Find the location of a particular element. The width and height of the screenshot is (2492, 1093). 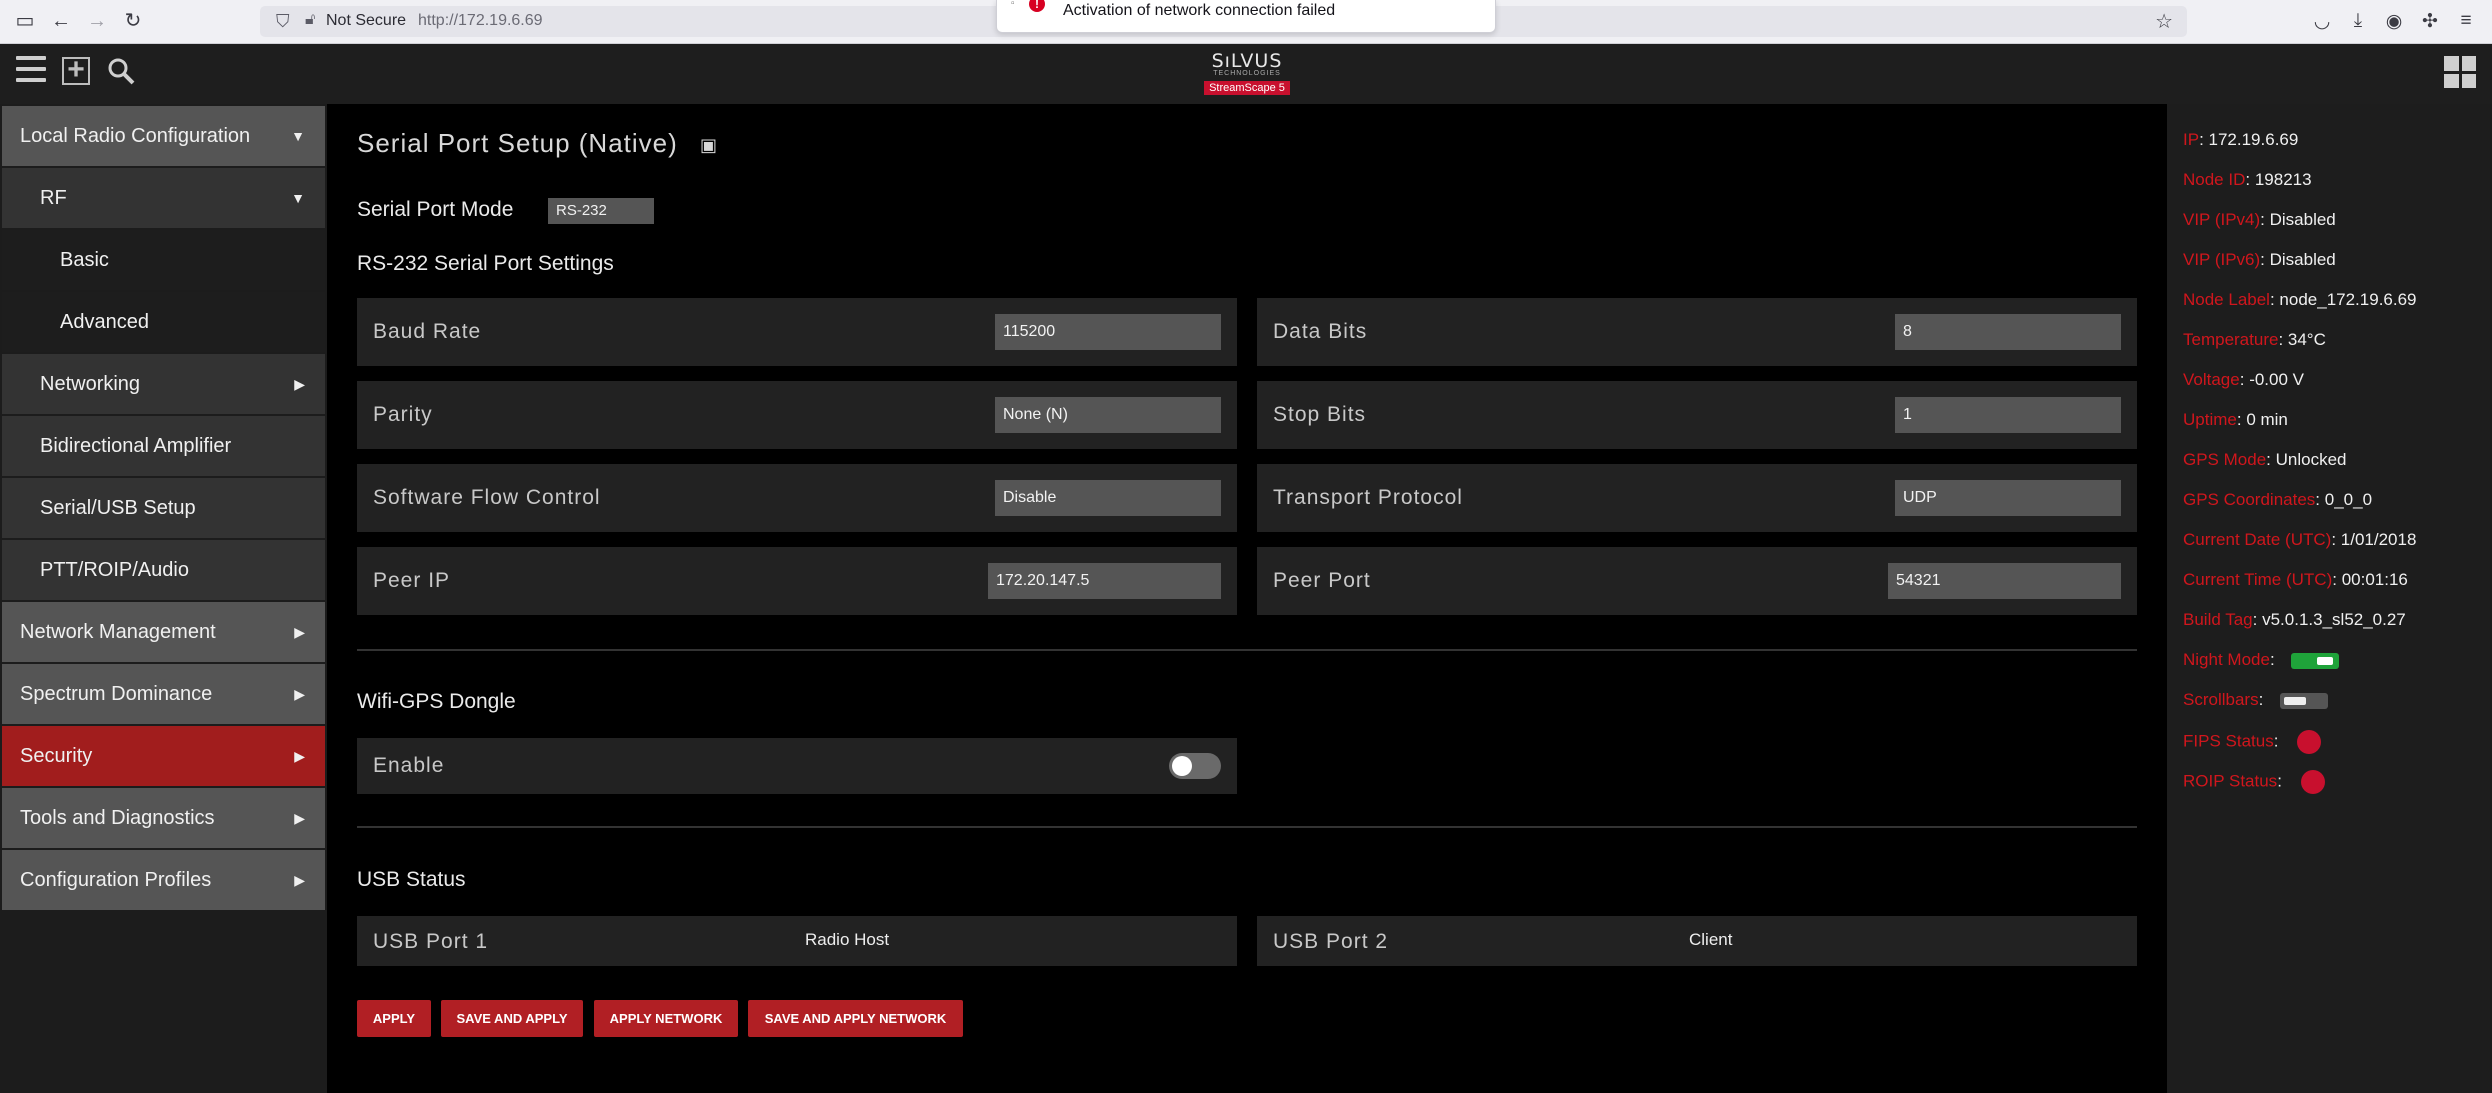

sidebar-item-local-radio-configuration: Local Radio Configuration ▼ is located at coordinates (163, 136).